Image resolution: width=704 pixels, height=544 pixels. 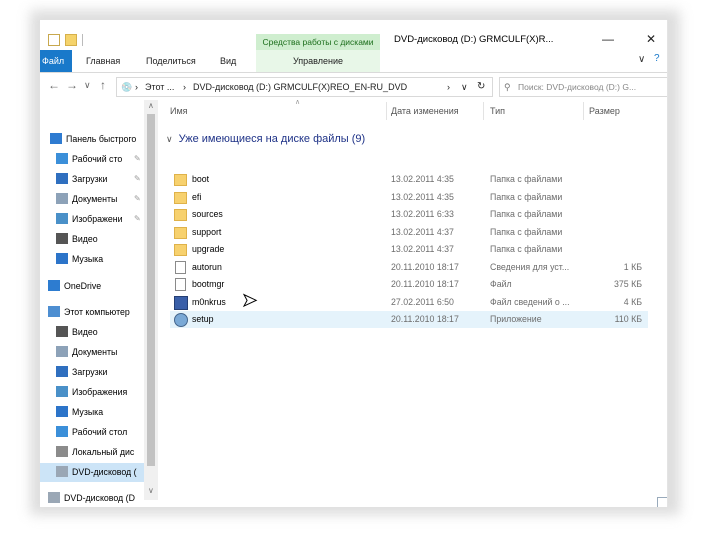 What do you see at coordinates (464, 87) in the screenshot?
I see `address-dropdown-button: ∨` at bounding box center [464, 87].